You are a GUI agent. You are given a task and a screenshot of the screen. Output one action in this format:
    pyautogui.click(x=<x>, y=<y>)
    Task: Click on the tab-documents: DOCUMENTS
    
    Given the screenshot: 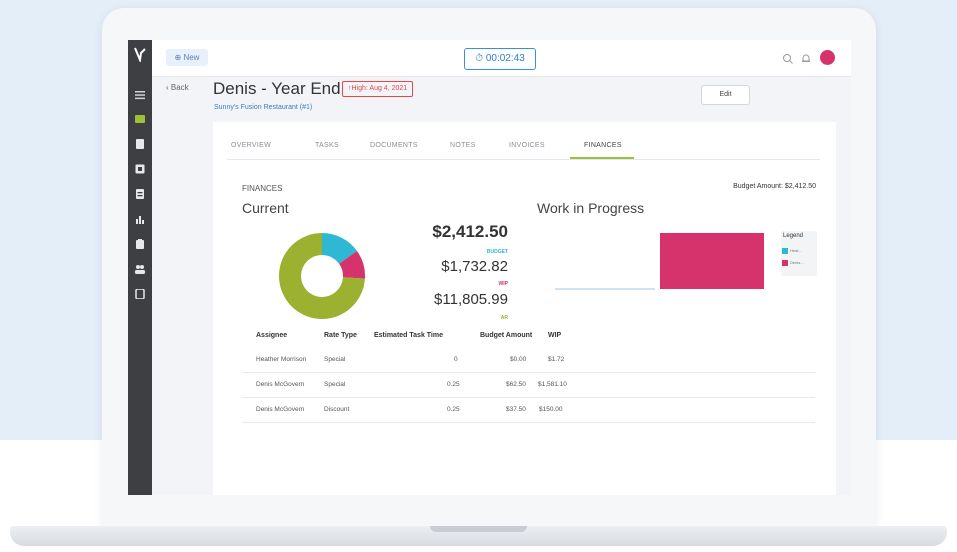 What is the action you would take?
    pyautogui.click(x=394, y=145)
    